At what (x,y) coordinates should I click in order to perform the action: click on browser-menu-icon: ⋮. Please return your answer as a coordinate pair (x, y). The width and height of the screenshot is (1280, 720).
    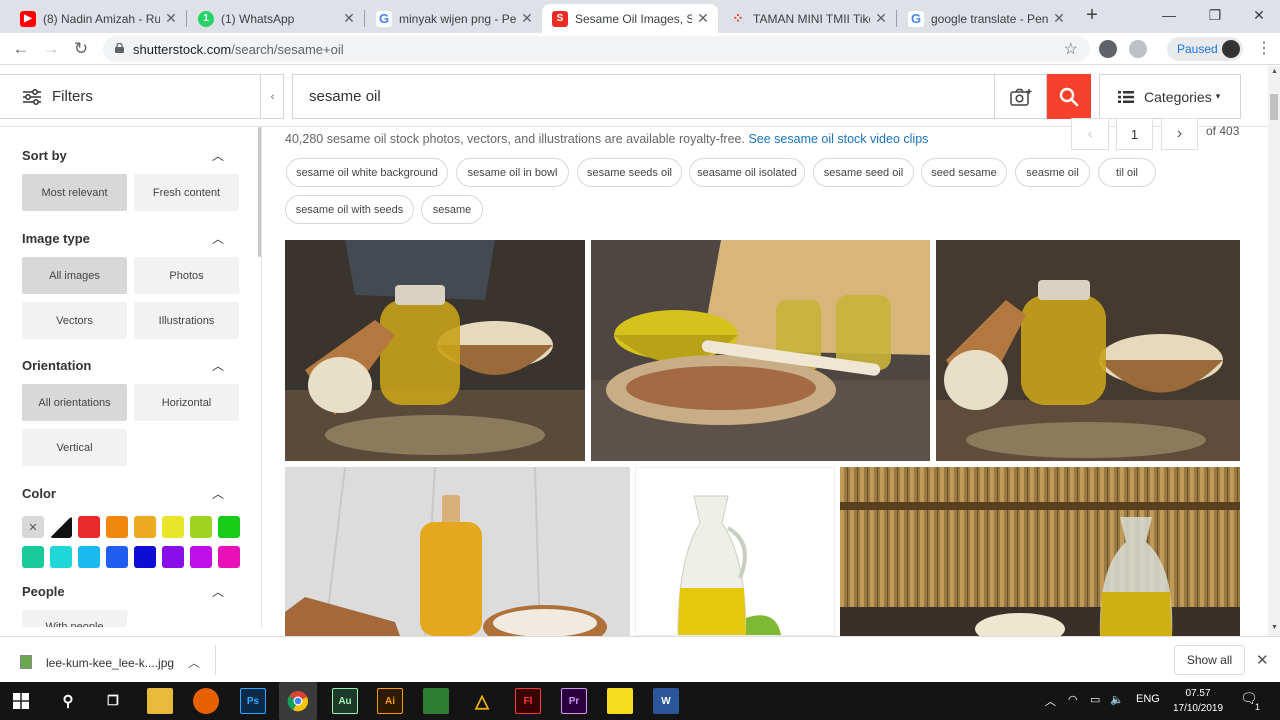
    Looking at the image, I should click on (1264, 49).